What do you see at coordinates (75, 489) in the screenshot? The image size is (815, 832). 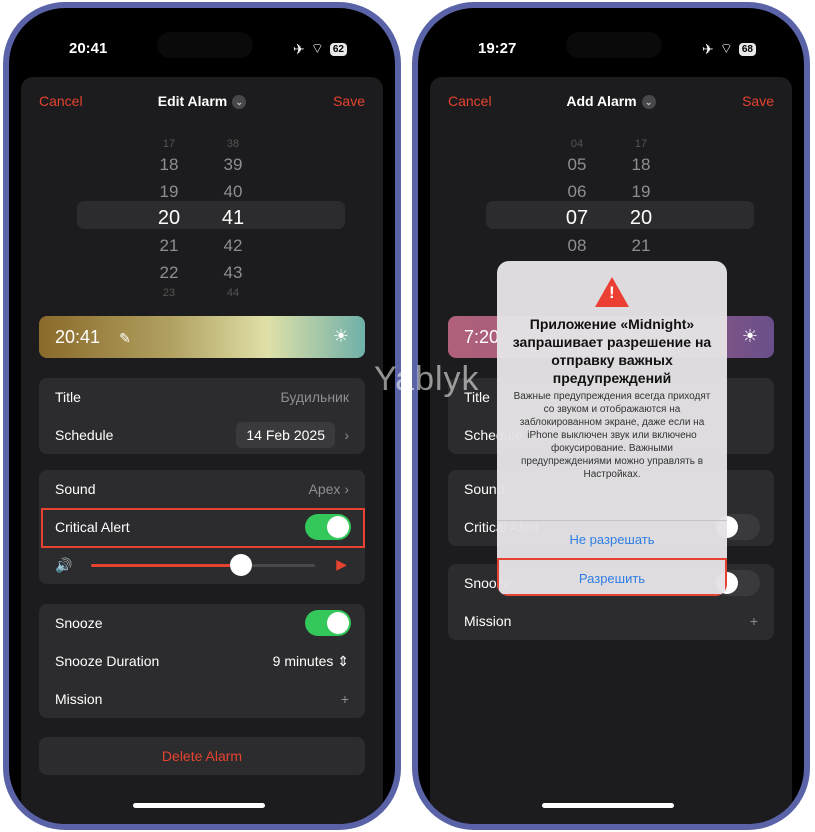 I see `row-label: Sound` at bounding box center [75, 489].